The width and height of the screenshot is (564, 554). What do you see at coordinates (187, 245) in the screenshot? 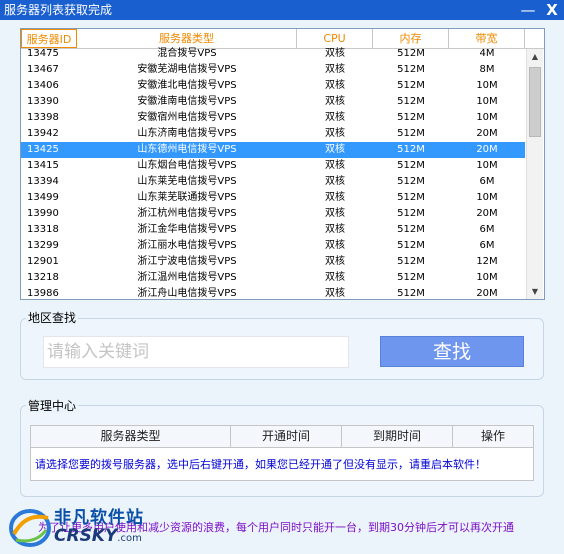
I see `cell-server-type: 浙江丽水电信拨号VPS` at bounding box center [187, 245].